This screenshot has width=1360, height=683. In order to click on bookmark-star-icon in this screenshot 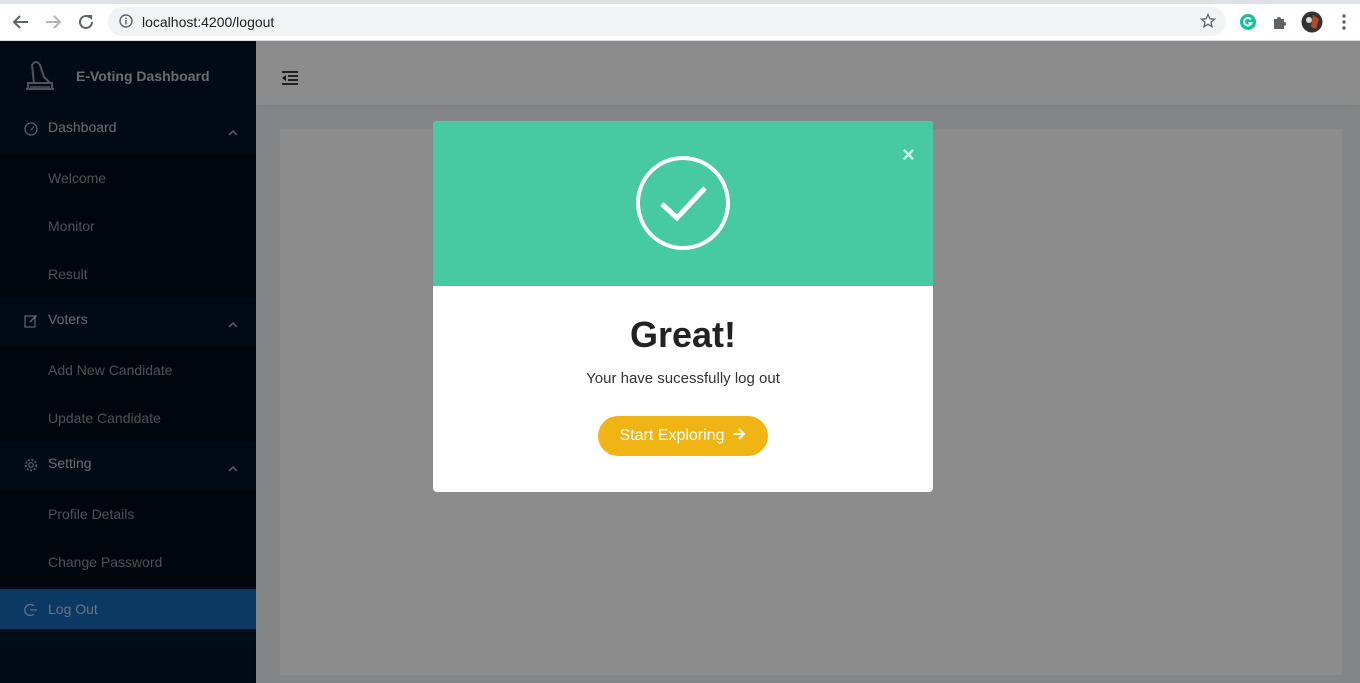, I will do `click(1208, 23)`.